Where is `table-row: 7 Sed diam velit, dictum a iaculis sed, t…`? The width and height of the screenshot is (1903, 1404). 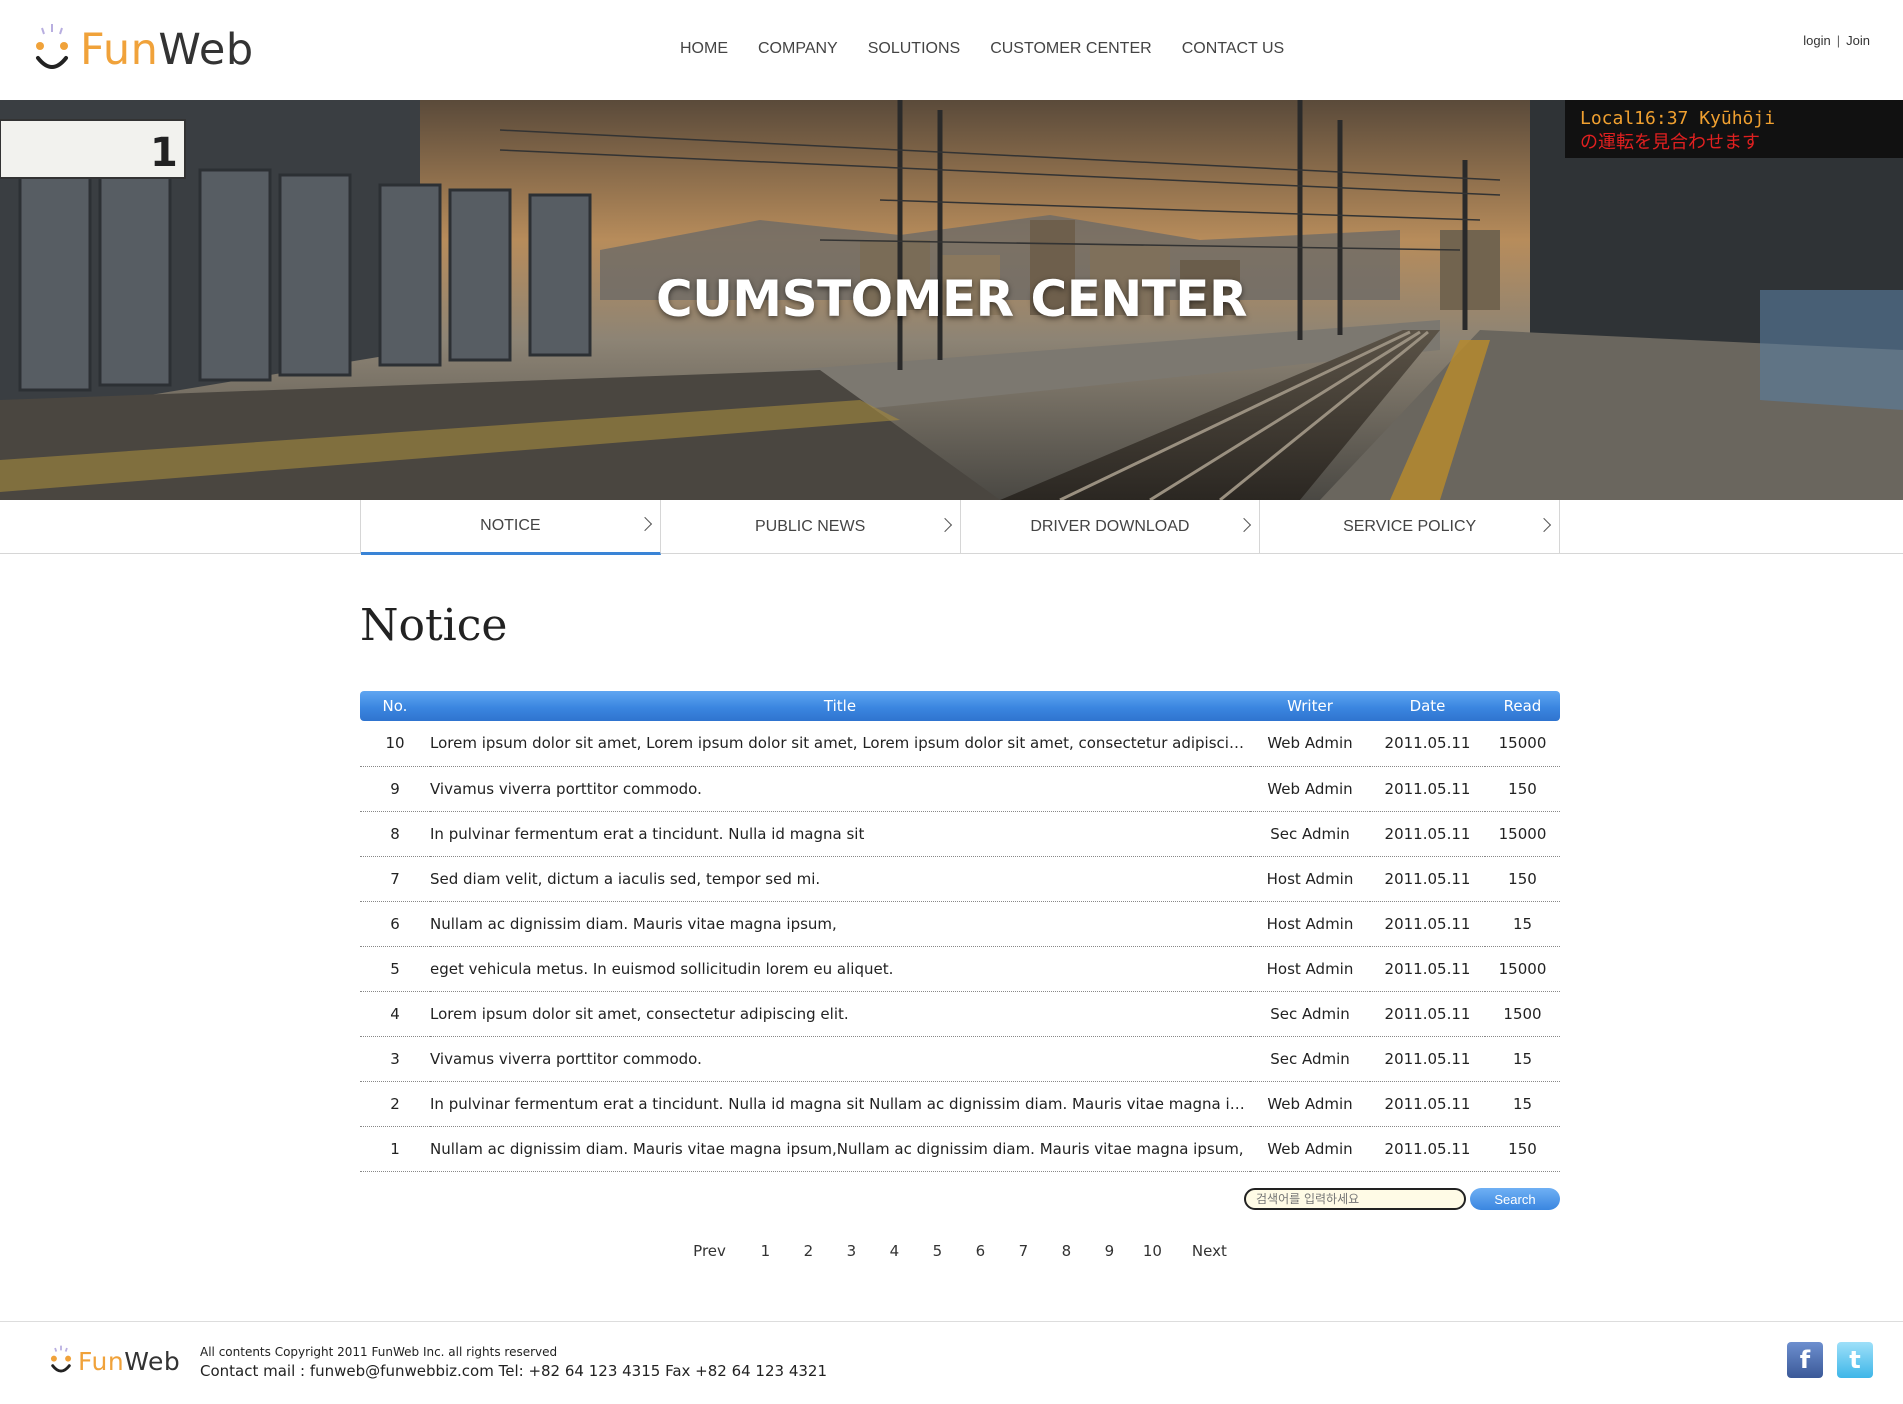 table-row: 7 Sed diam velit, dictum a iaculis sed, t… is located at coordinates (960, 879).